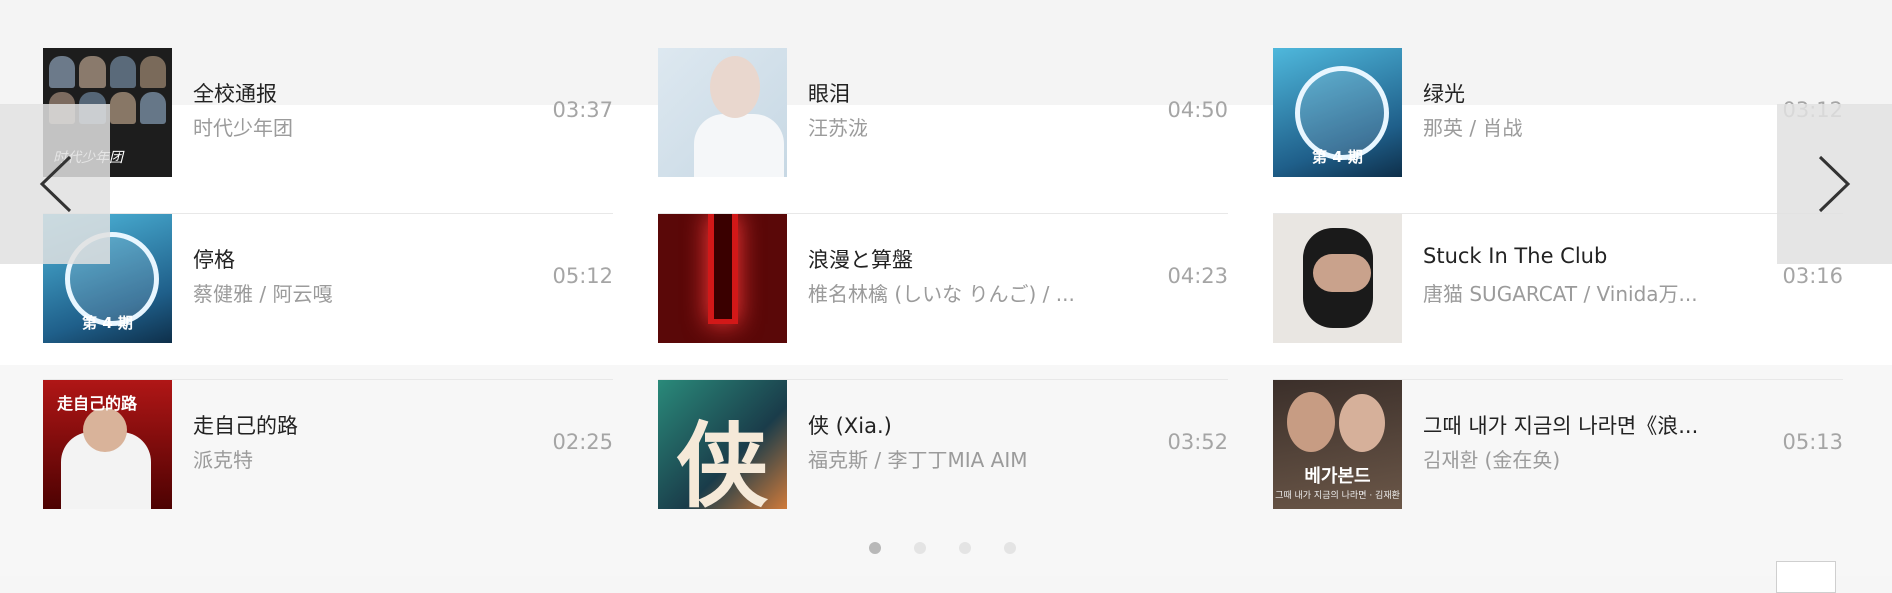 The width and height of the screenshot is (1892, 593). I want to click on song-item: 侠 侠 (Xia.) 福克斯 / 李丁丁MIA AIM 03:52, so click(943, 463).